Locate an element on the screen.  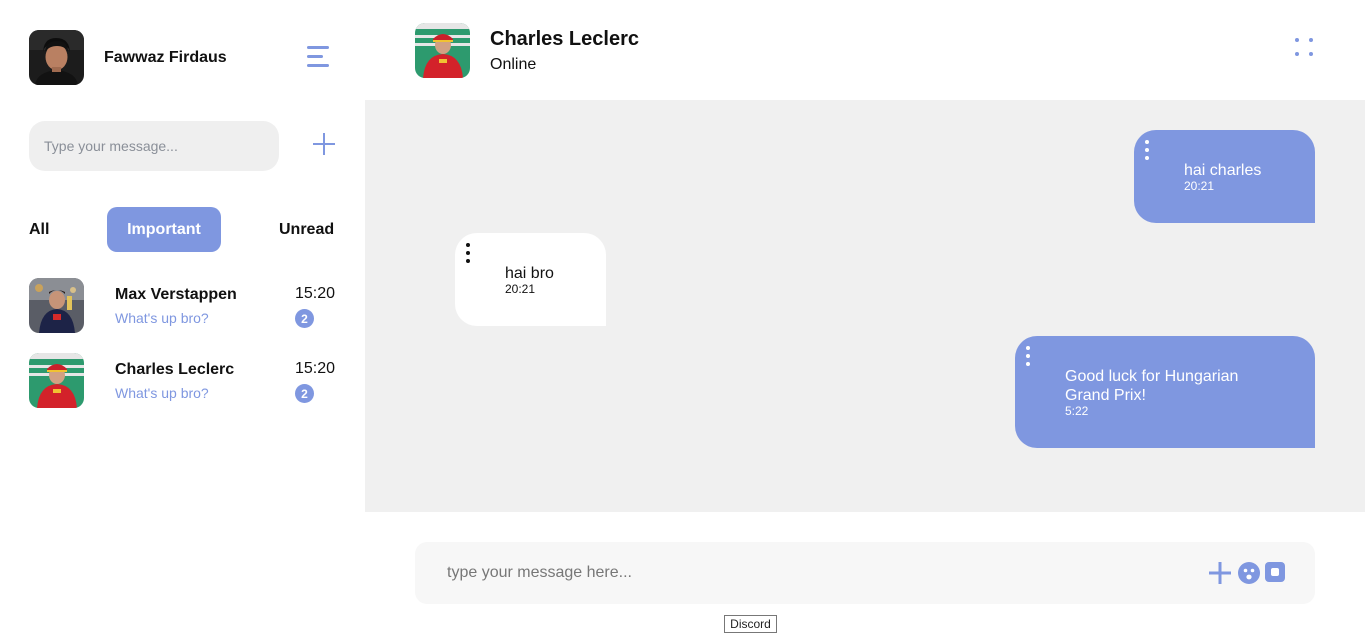
tab-unread: Unread is located at coordinates (306, 230).